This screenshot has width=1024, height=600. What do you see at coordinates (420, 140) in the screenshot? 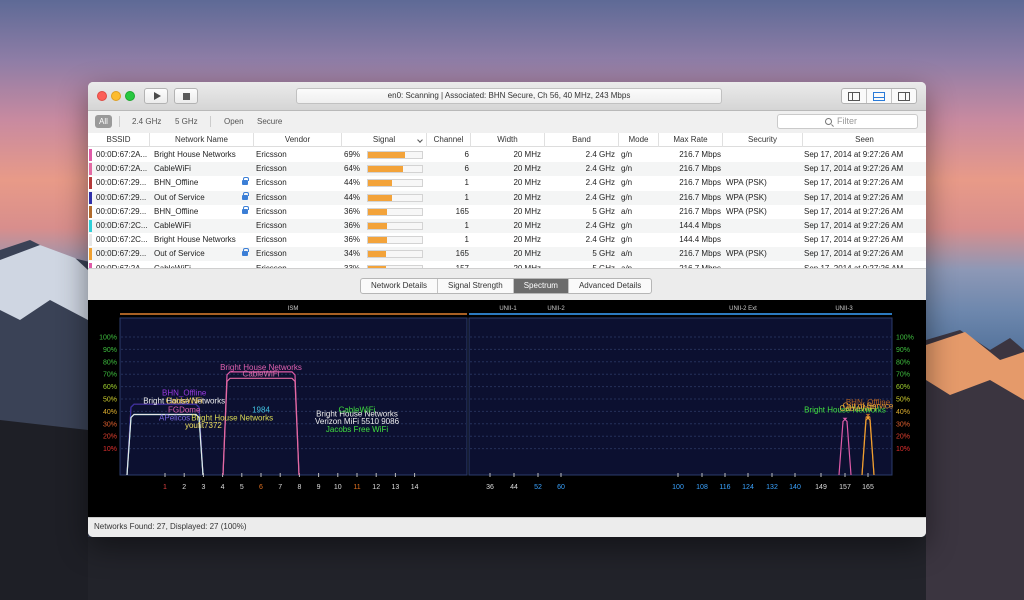
I see `sort-descending-icon` at bounding box center [420, 140].